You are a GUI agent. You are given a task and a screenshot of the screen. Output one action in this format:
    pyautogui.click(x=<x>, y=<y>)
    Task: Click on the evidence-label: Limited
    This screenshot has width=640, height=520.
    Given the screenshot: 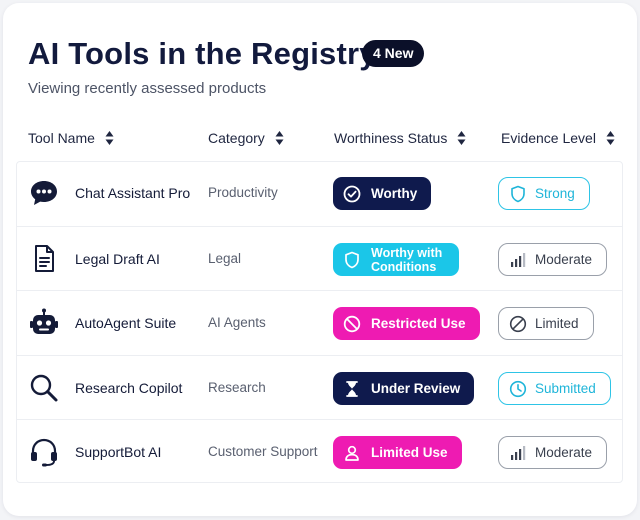 What is the action you would take?
    pyautogui.click(x=557, y=323)
    